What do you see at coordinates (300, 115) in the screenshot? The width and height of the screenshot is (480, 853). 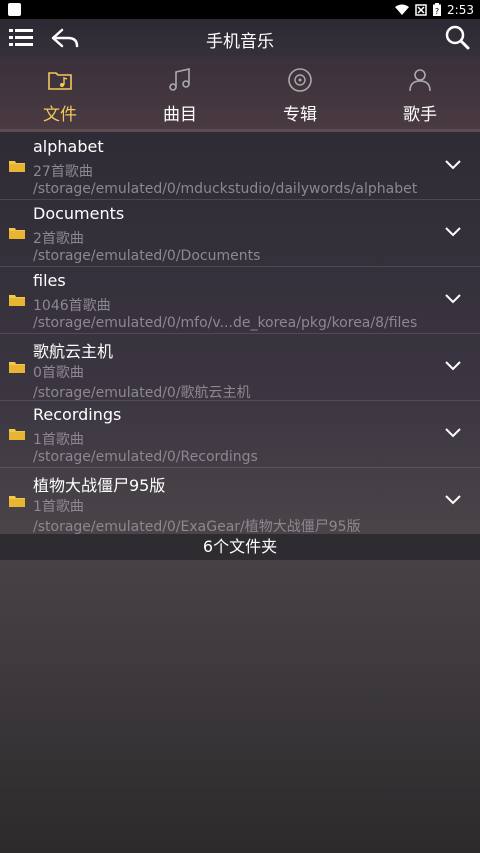 I see `tab-albums-label: 专辑` at bounding box center [300, 115].